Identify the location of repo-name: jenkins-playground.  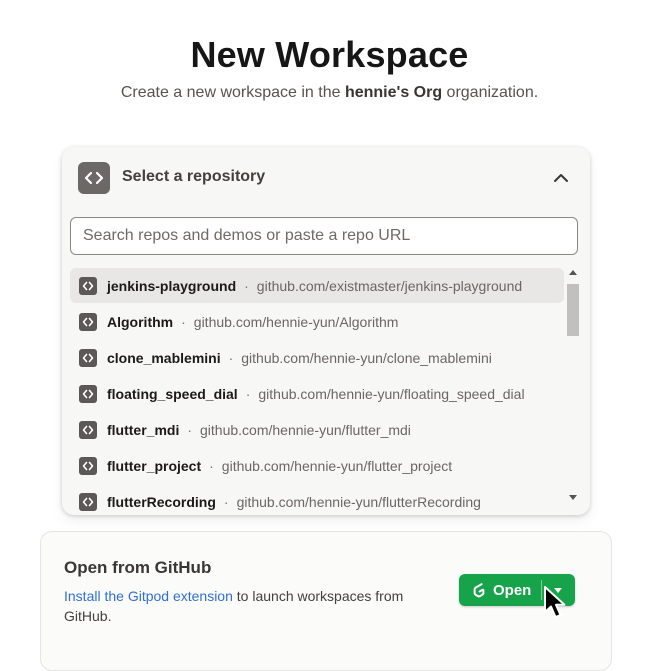
(172, 285).